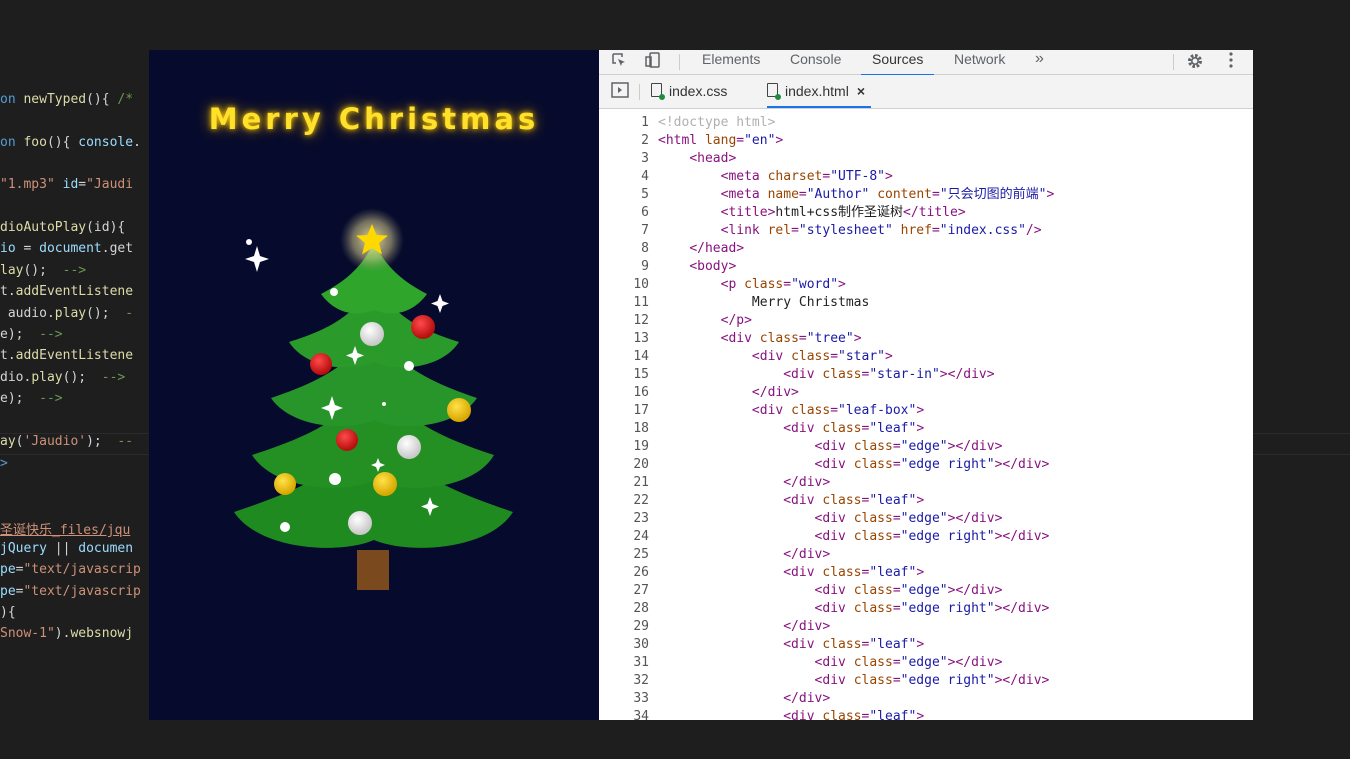 Image resolution: width=1350 pixels, height=759 pixels. I want to click on devtools-tab-bar: Elements Console Sources Network », so click(926, 63).